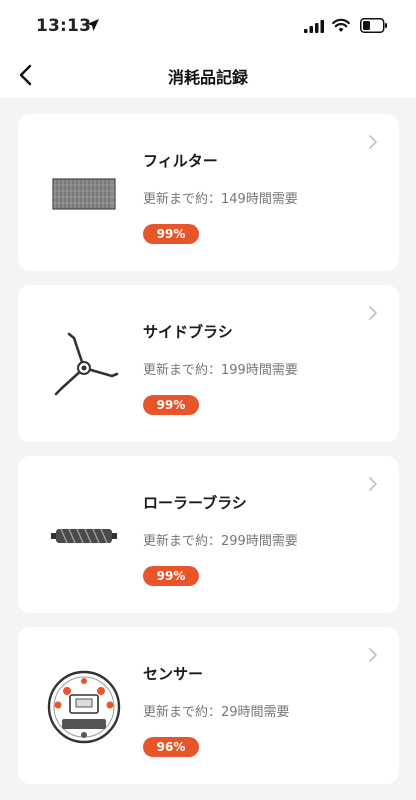  Describe the element at coordinates (188, 332) in the screenshot. I see `consumable-name: サイドブラシ` at that location.